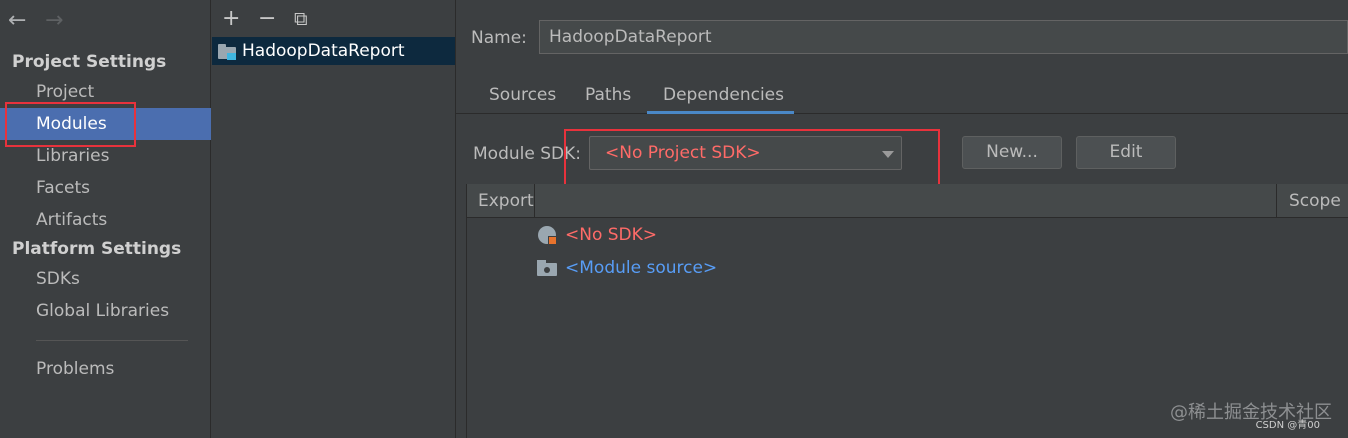 Image resolution: width=1348 pixels, height=438 pixels. What do you see at coordinates (1312, 201) in the screenshot?
I see `column-header-scope: Scope` at bounding box center [1312, 201].